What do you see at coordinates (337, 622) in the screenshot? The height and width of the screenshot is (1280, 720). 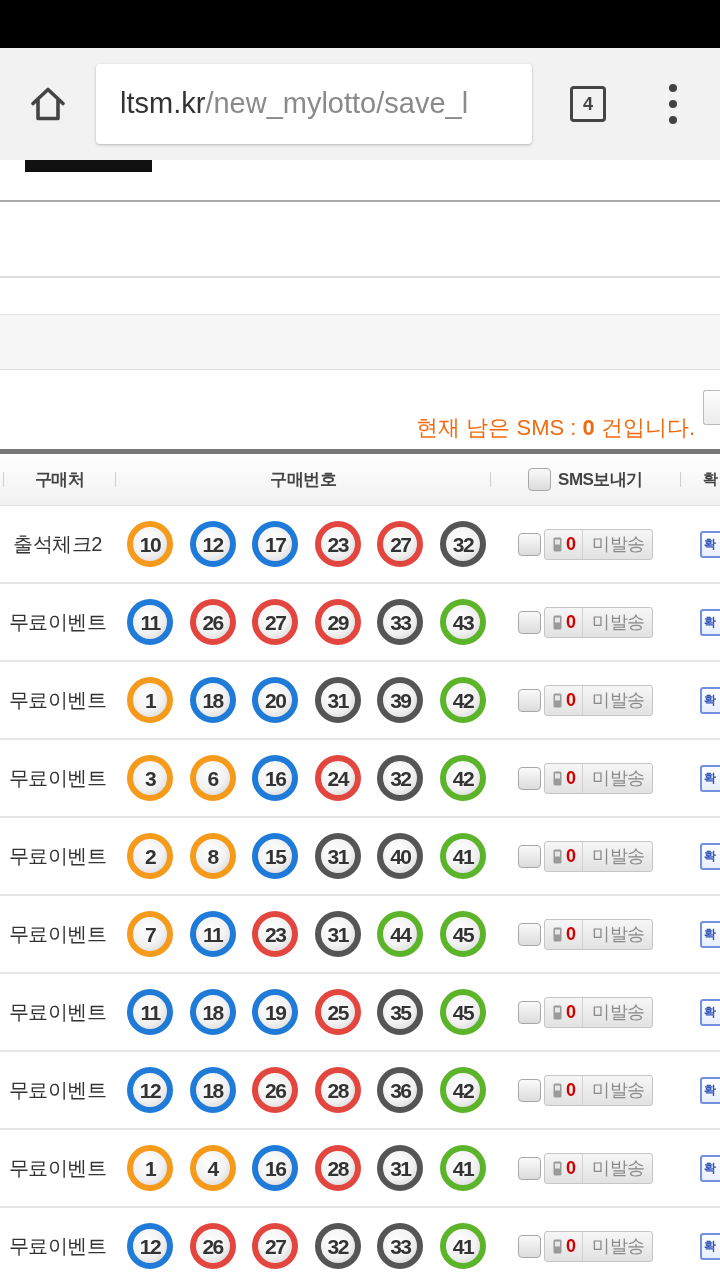 I see `lotto-ball: 29` at bounding box center [337, 622].